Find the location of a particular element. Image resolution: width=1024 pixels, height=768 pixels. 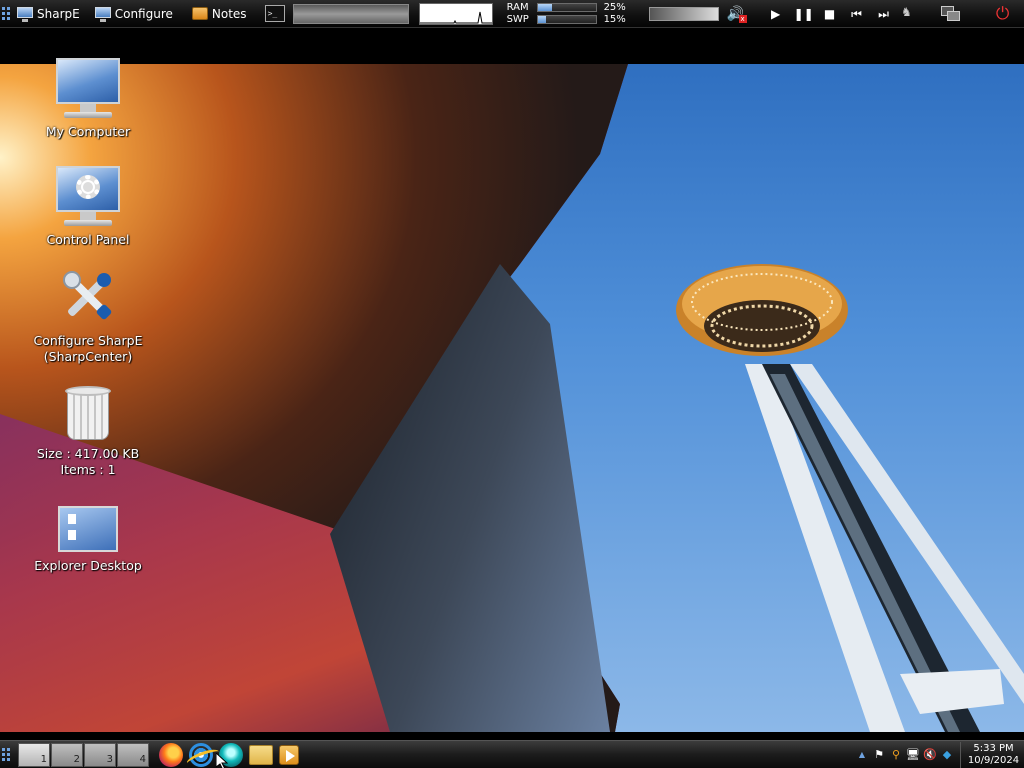

volume-slider is located at coordinates (683, 13).